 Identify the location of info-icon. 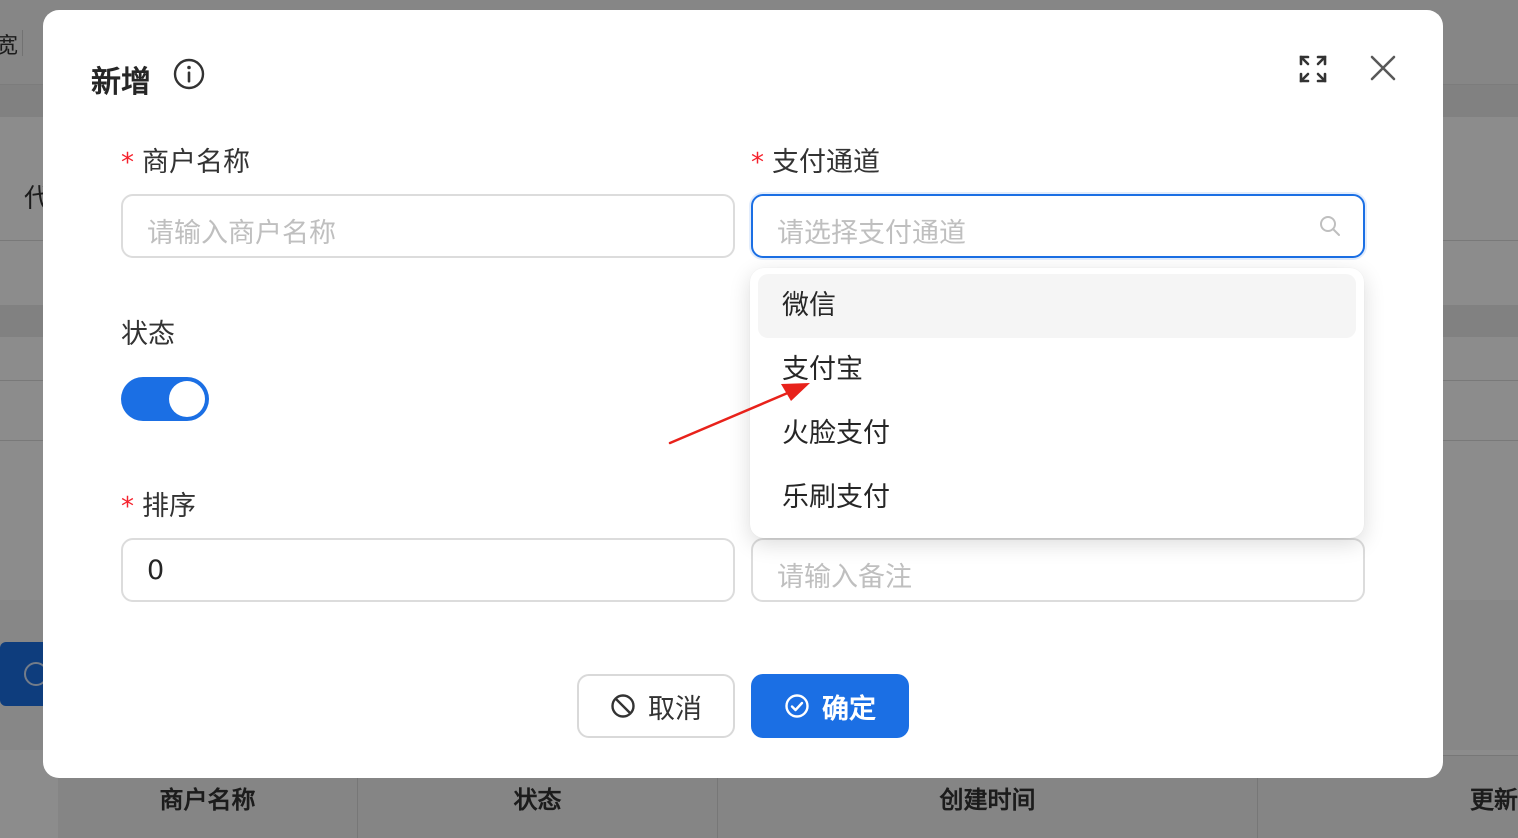
(189, 74).